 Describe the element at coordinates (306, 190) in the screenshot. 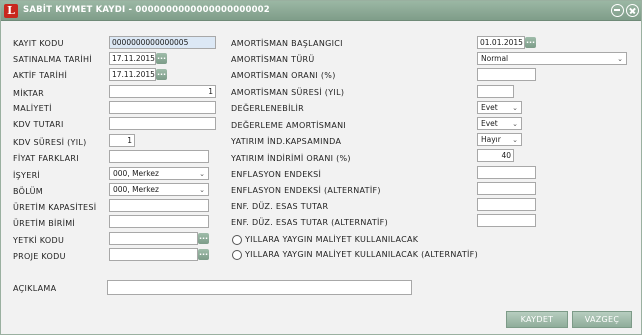

I see `enflasyon-endeksi-alt-label: ENFLASYON ENDEKSİ (ALTERNATİF)` at that location.